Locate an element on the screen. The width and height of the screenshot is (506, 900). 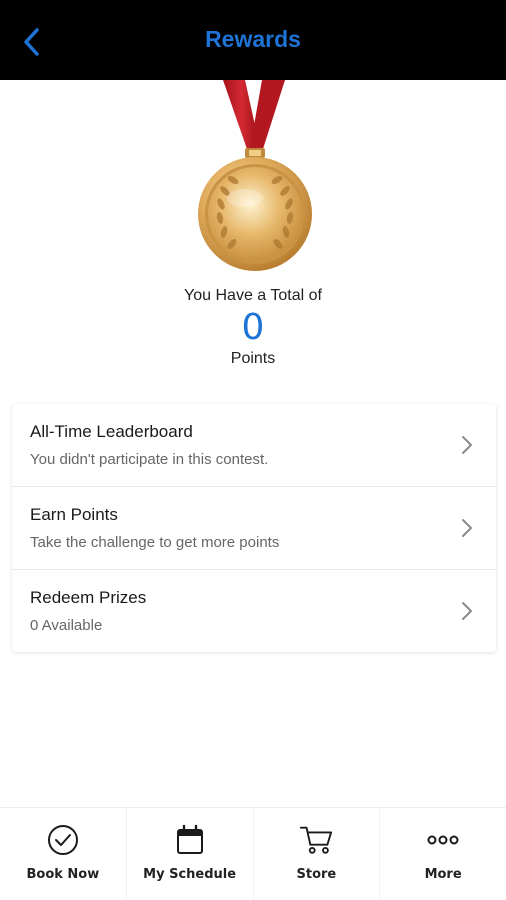
row-subtitle: You didn't participate in this contest. is located at coordinates (149, 459).